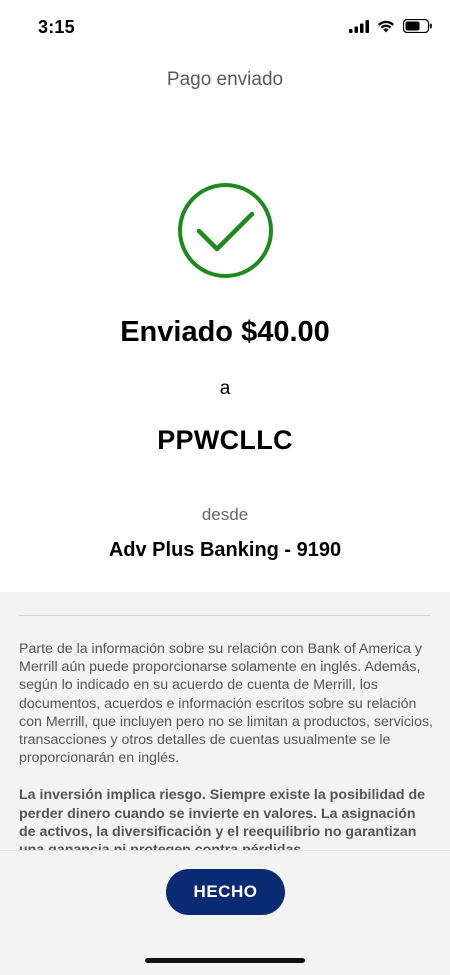 Image resolution: width=450 pixels, height=975 pixels. I want to click on footer-divider, so click(225, 850).